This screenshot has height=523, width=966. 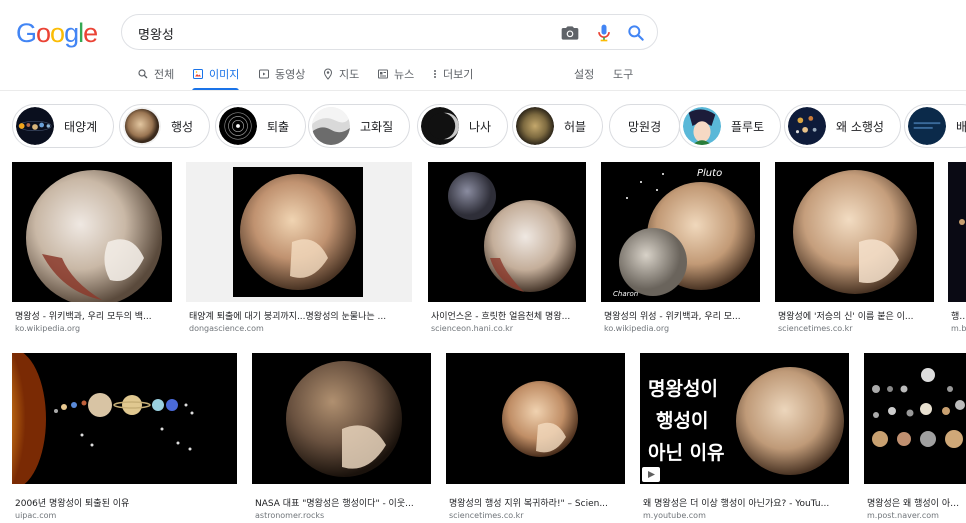 I want to click on chip-label: 플루토, so click(x=748, y=126).